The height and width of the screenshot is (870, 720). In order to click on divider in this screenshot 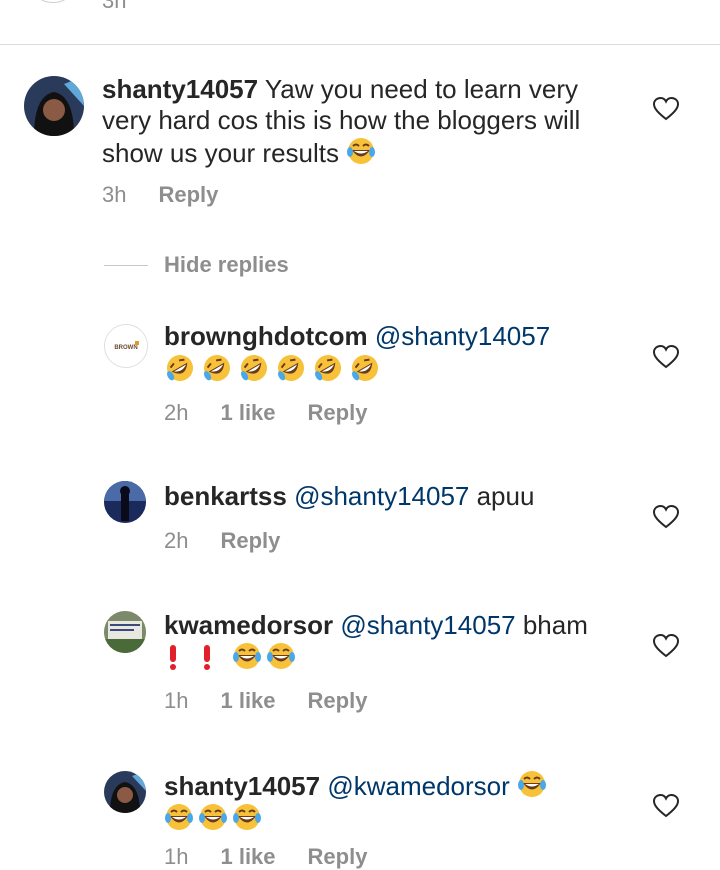, I will do `click(360, 44)`.